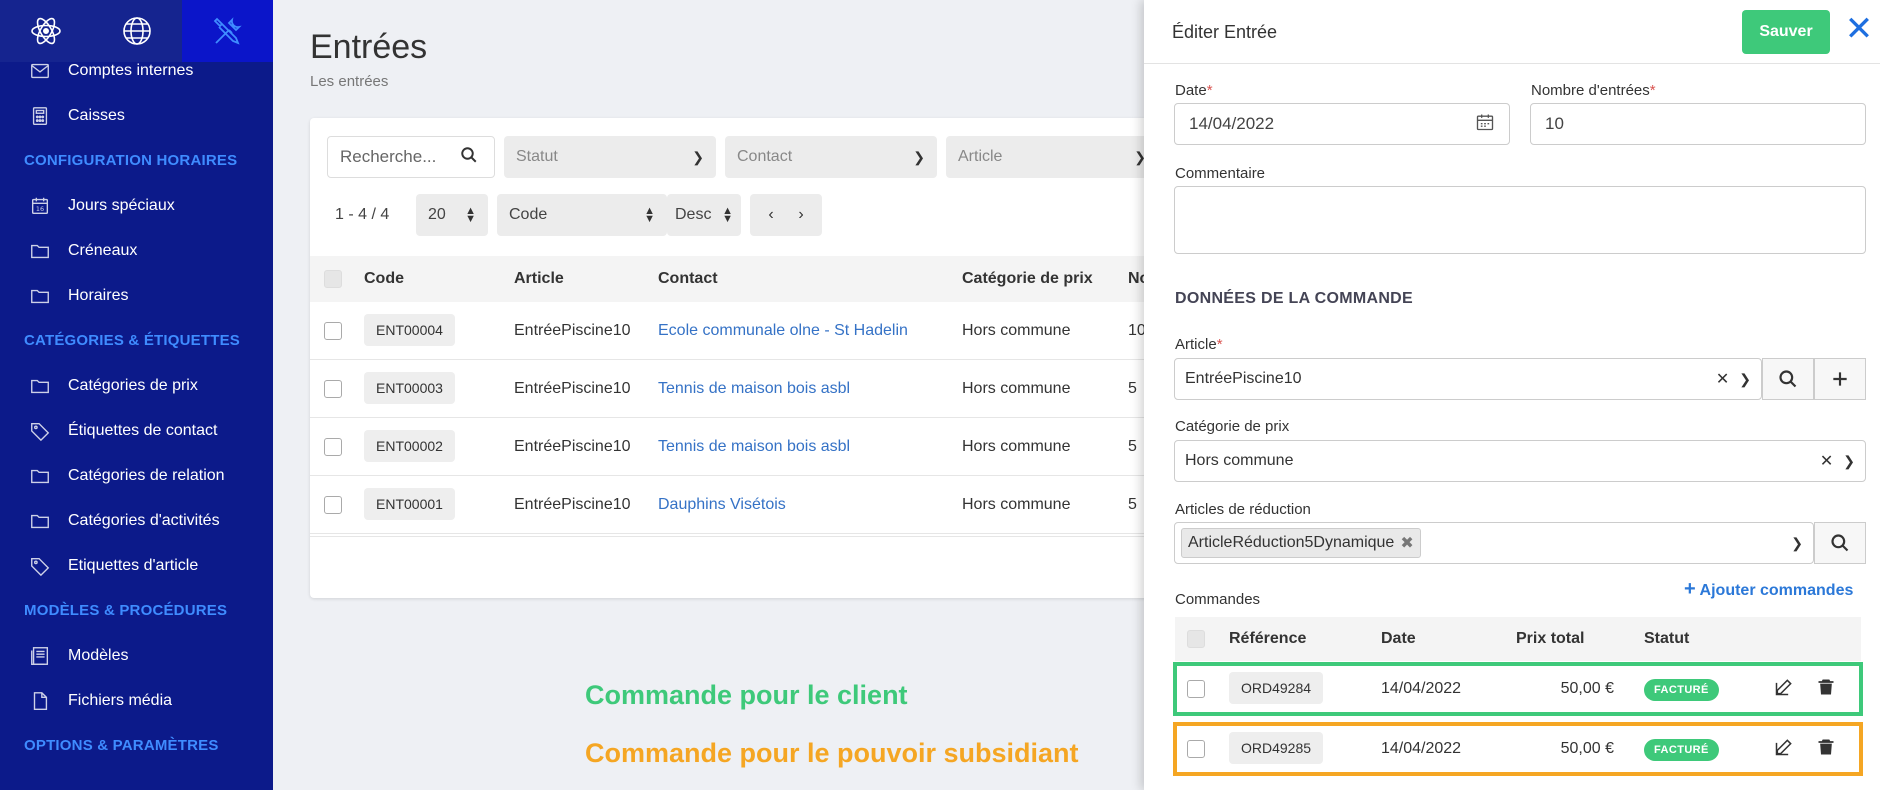 The image size is (1880, 790). Describe the element at coordinates (1421, 748) in the screenshot. I see `order-date: 14/04/2022` at that location.